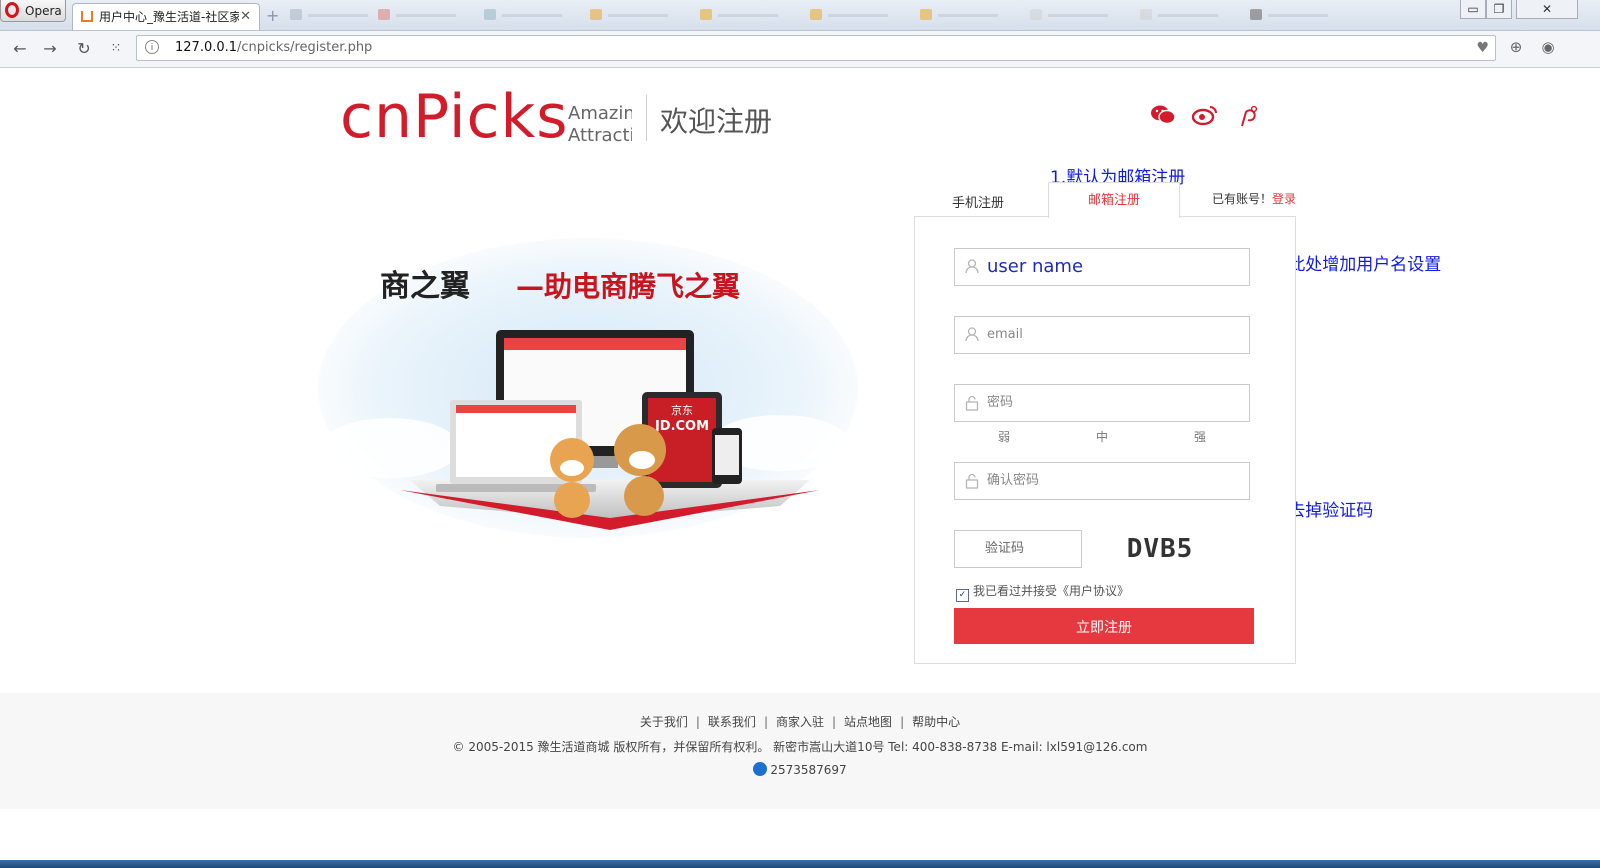  I want to click on agree-checkbox: ✓, so click(962, 595).